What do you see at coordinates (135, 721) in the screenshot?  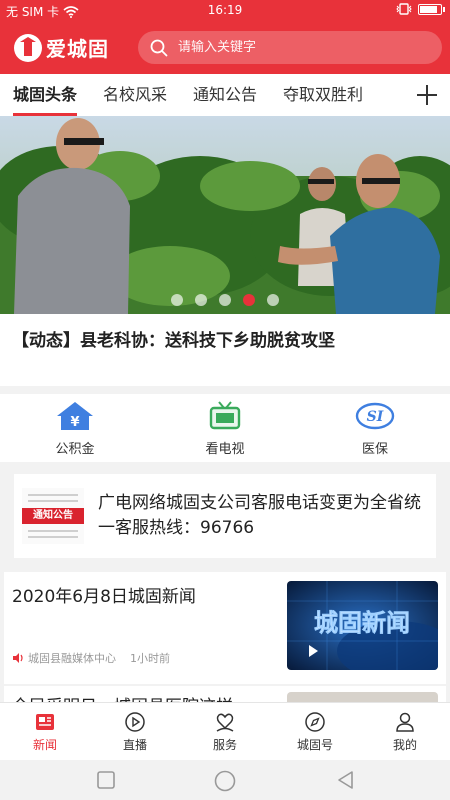 I see `play-icon` at bounding box center [135, 721].